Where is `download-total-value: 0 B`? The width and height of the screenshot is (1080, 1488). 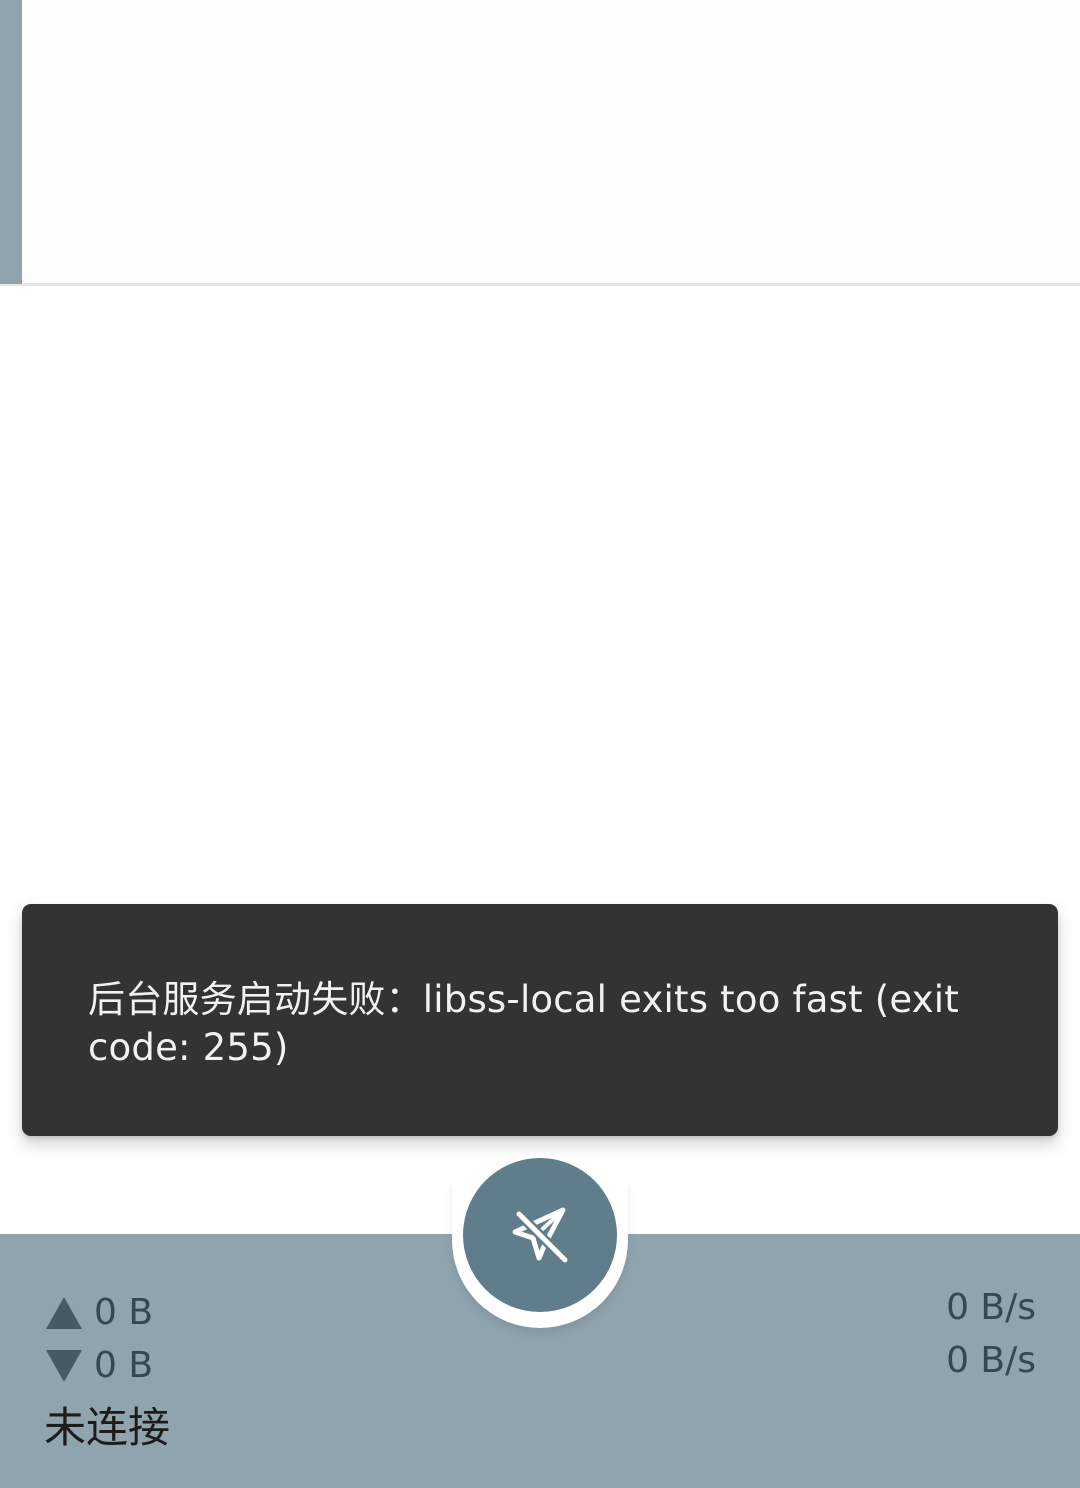
download-total-value: 0 B is located at coordinates (124, 1365).